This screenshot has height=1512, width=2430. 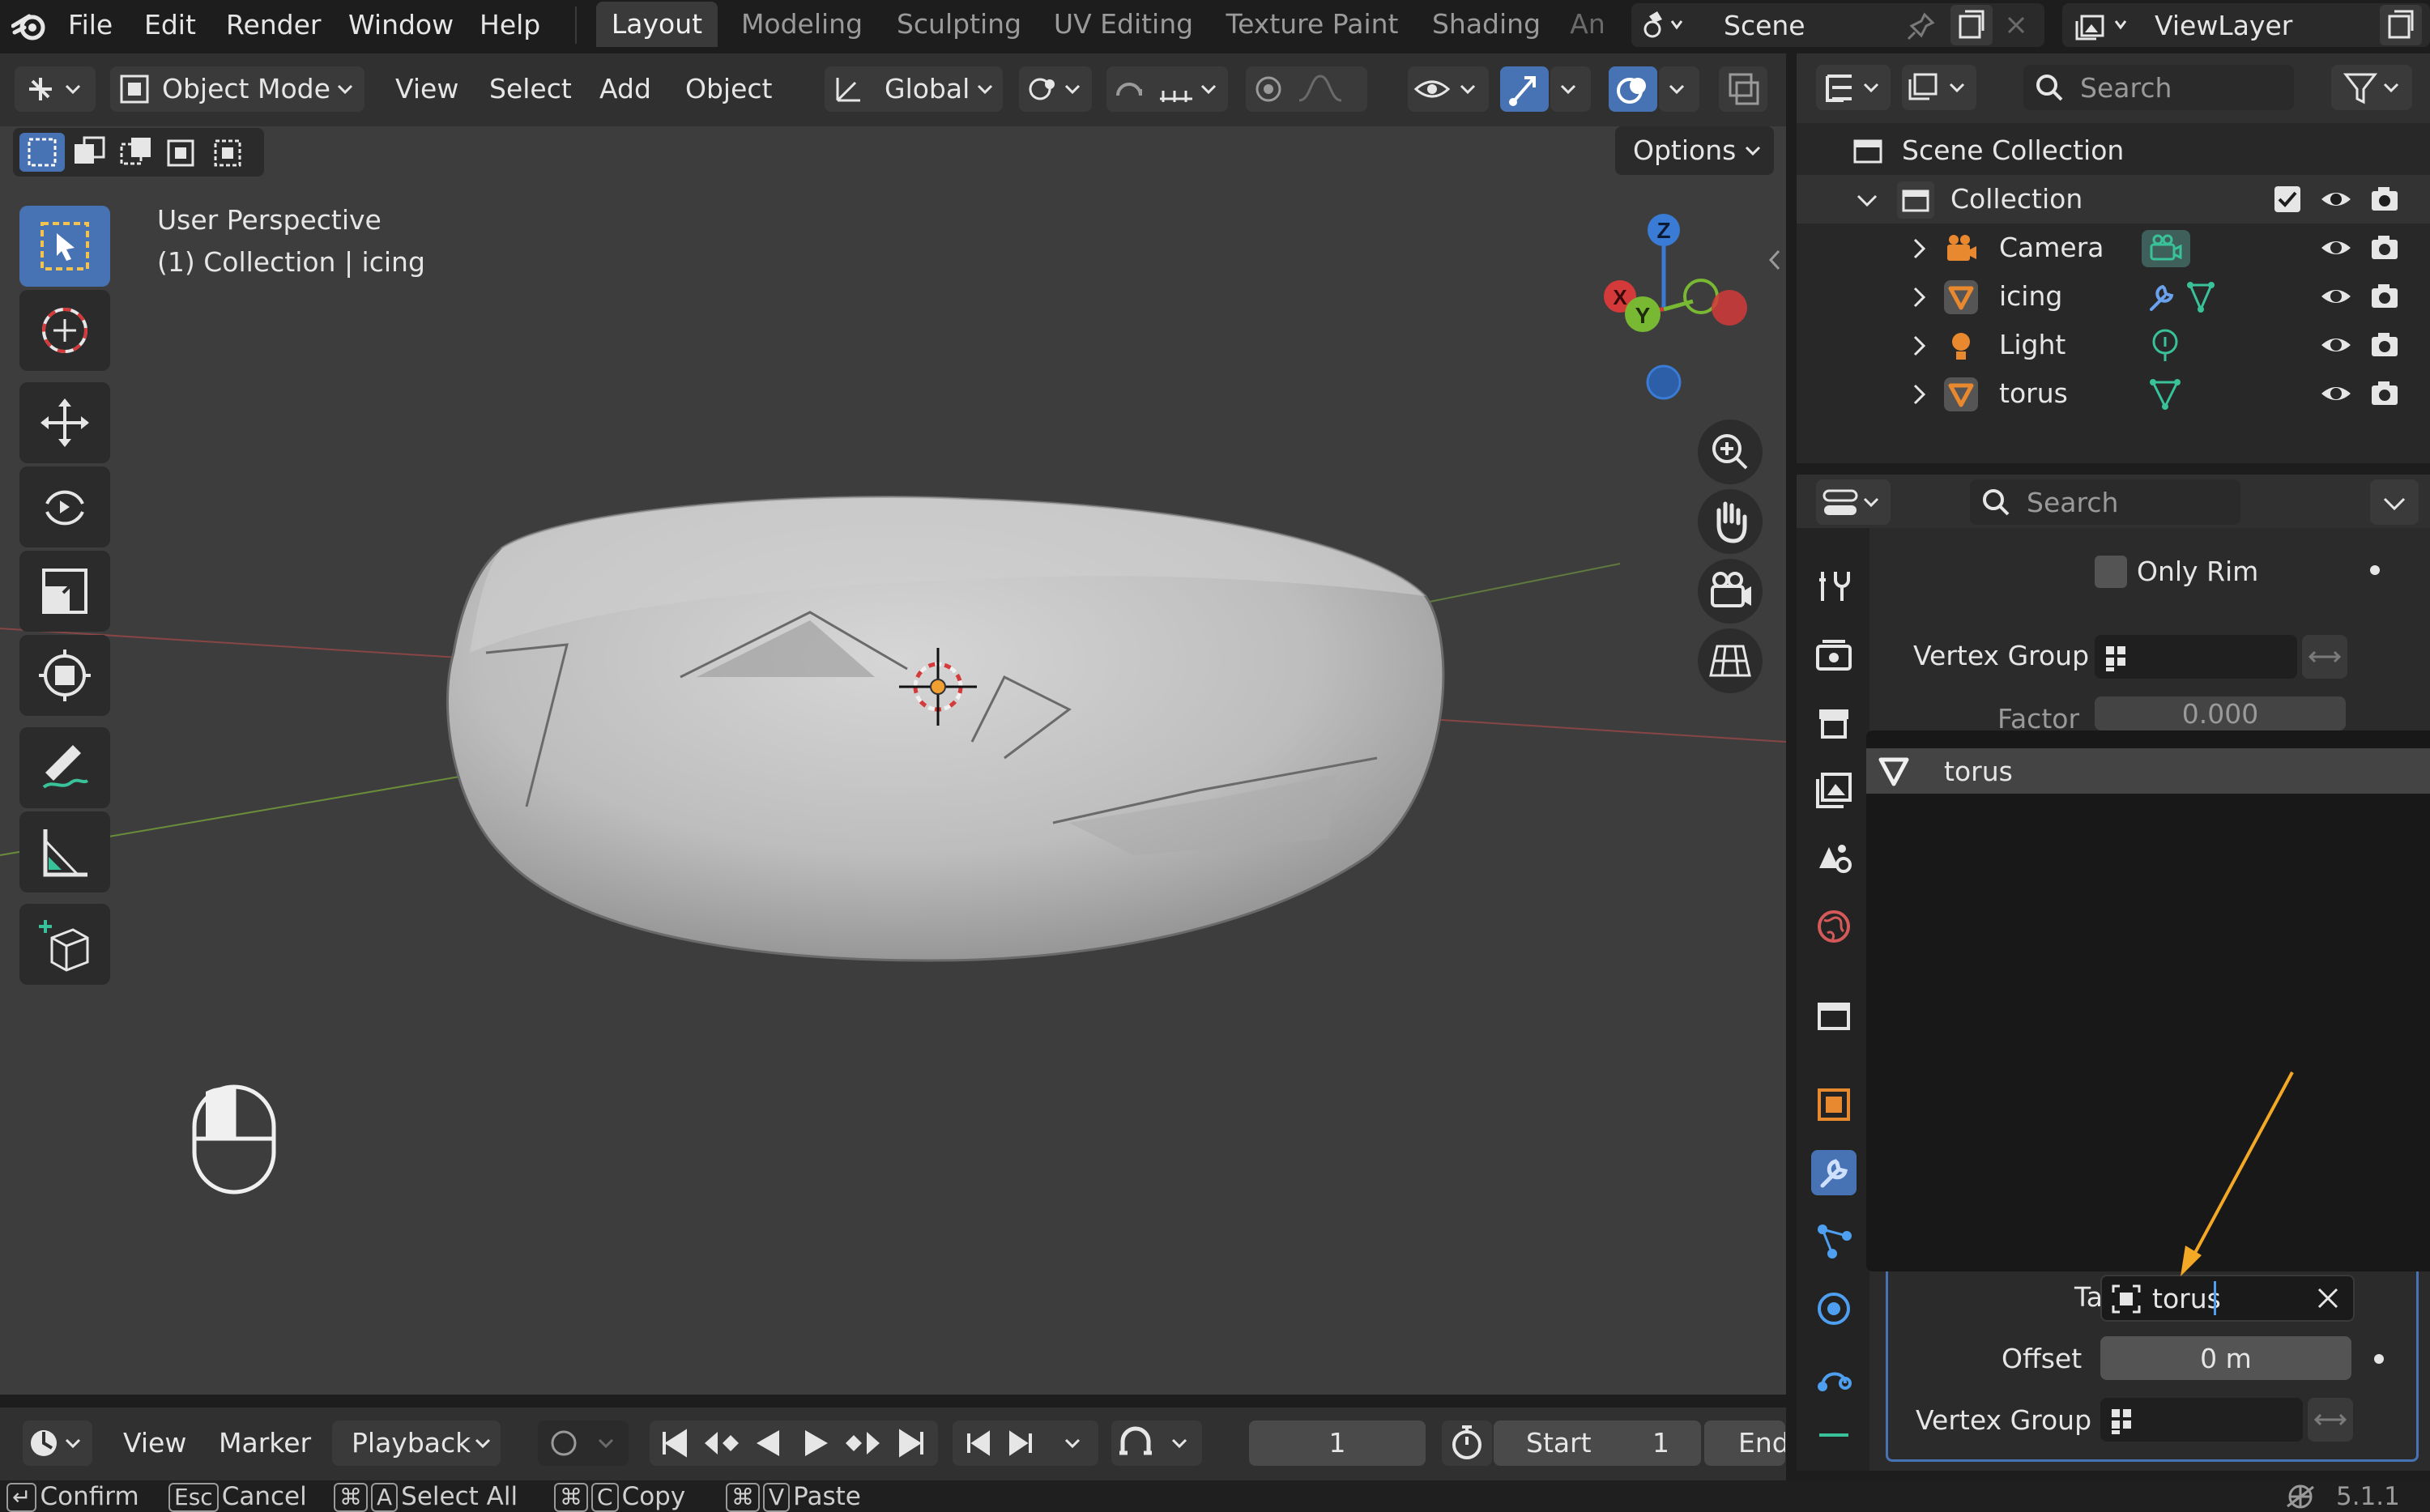 What do you see at coordinates (728, 88) in the screenshot?
I see `viewport-menu-object: Object` at bounding box center [728, 88].